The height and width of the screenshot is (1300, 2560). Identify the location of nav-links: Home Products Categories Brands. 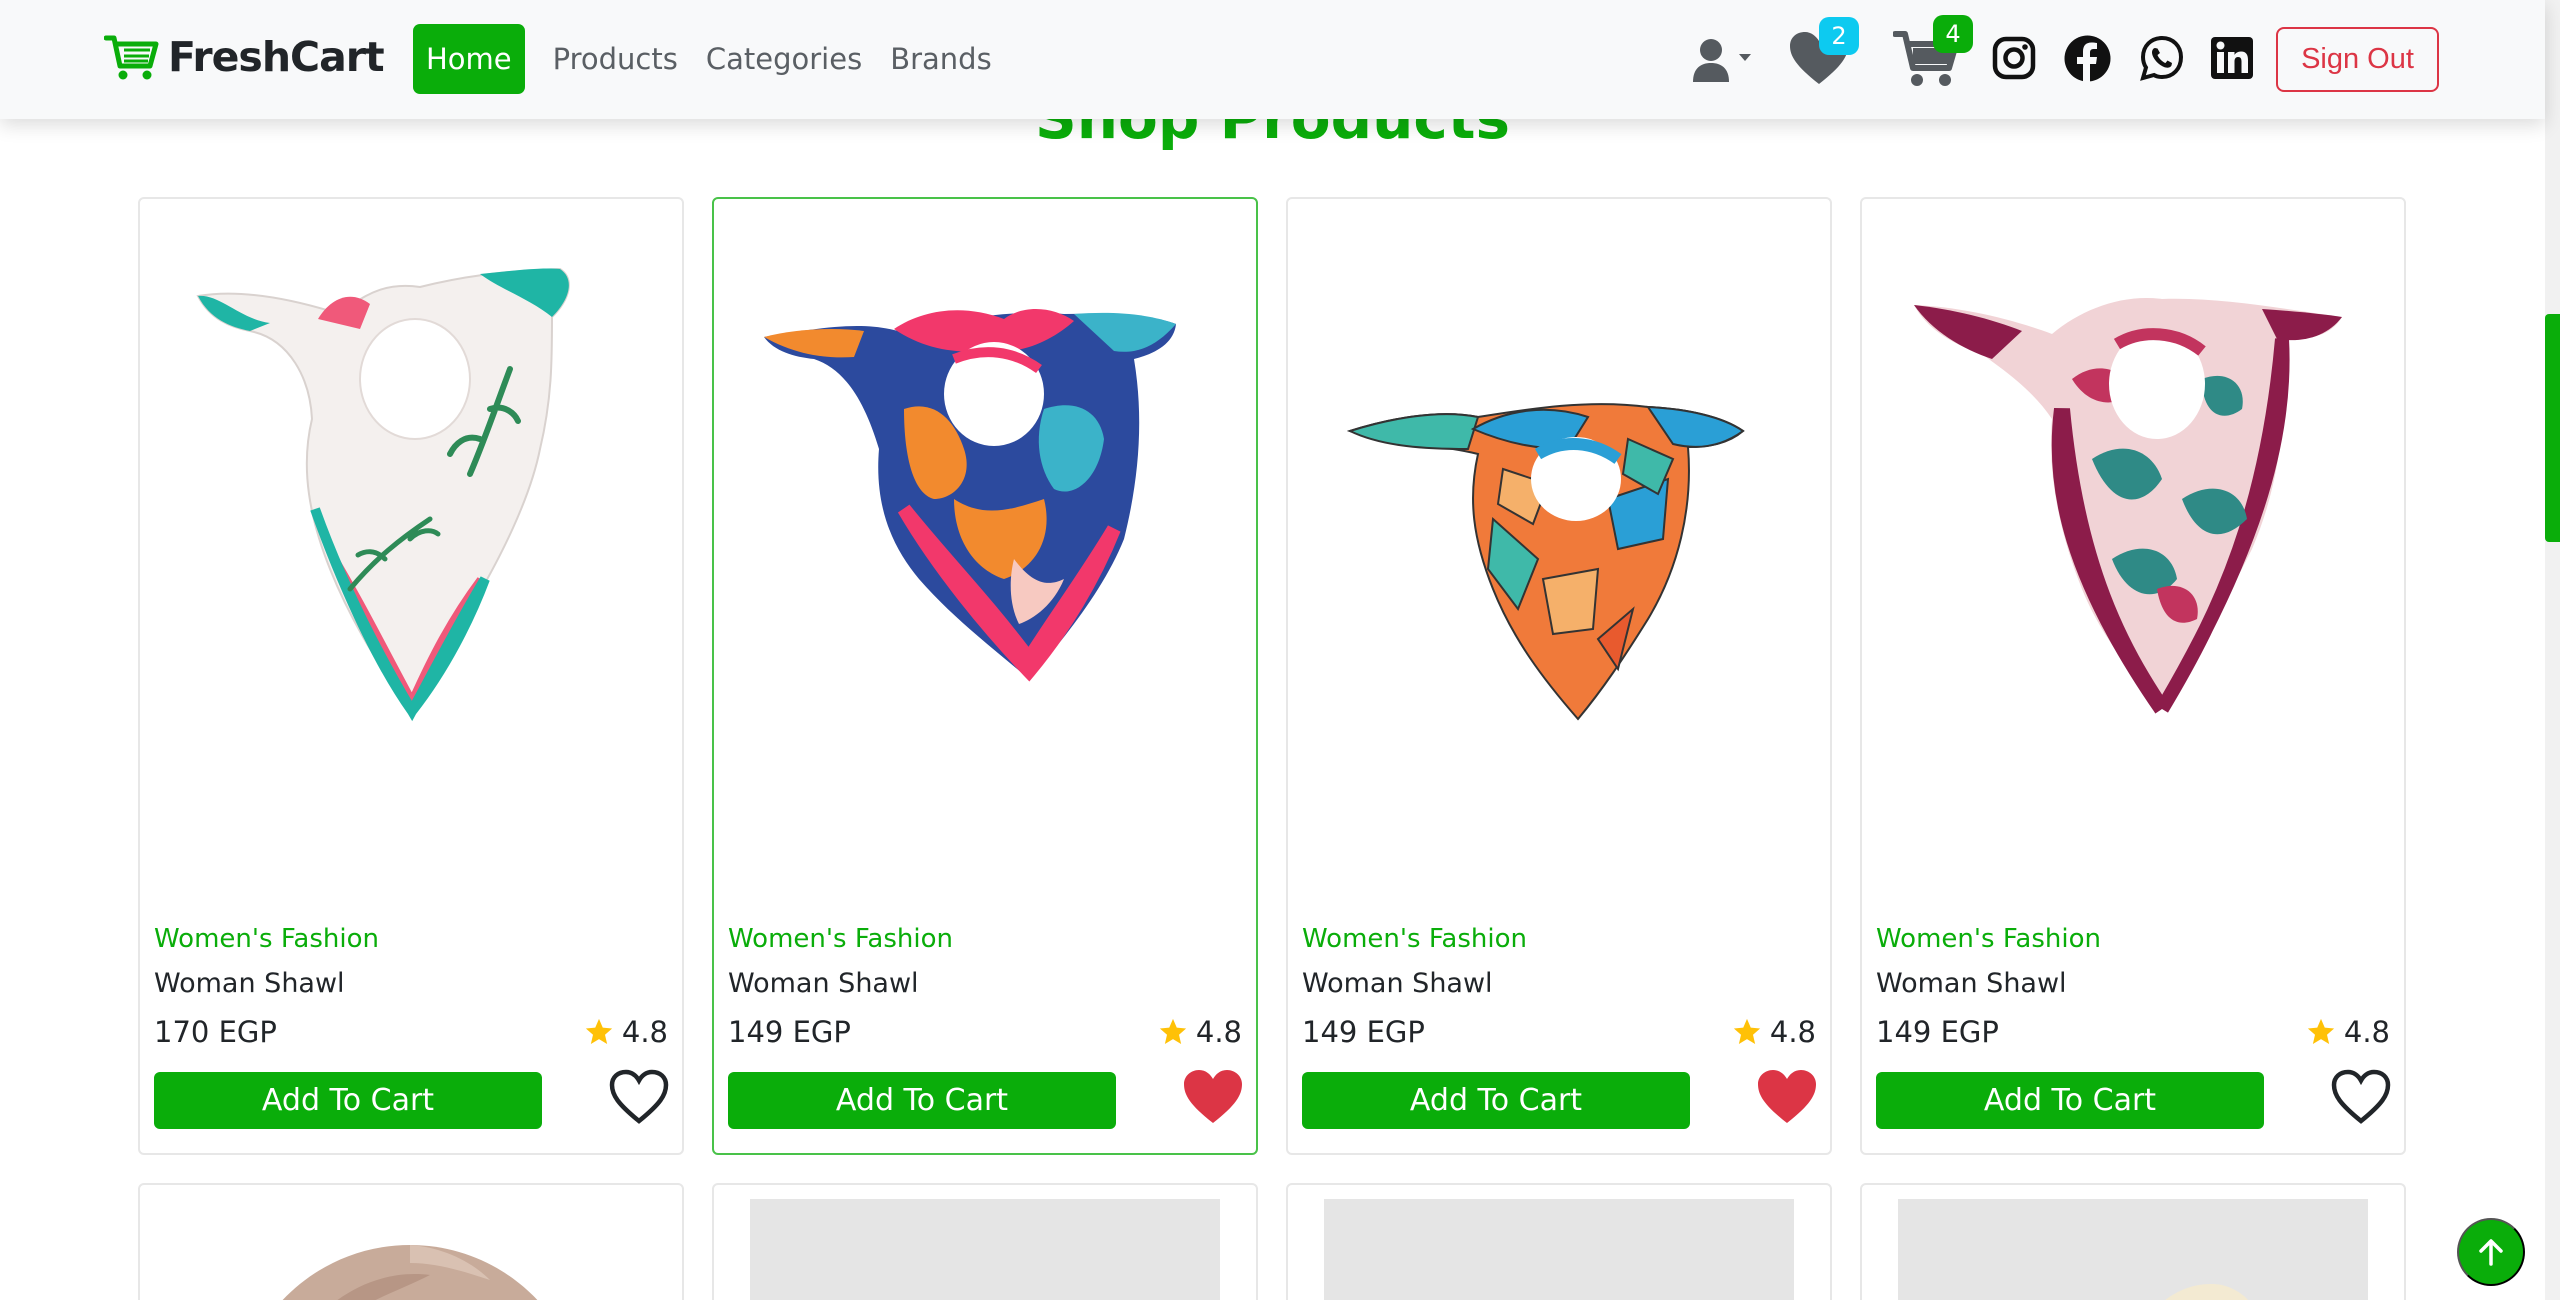
(709, 59).